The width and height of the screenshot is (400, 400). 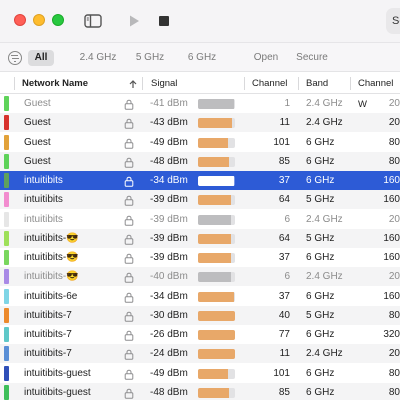 What do you see at coordinates (284, 199) in the screenshot?
I see `channel: 64` at bounding box center [284, 199].